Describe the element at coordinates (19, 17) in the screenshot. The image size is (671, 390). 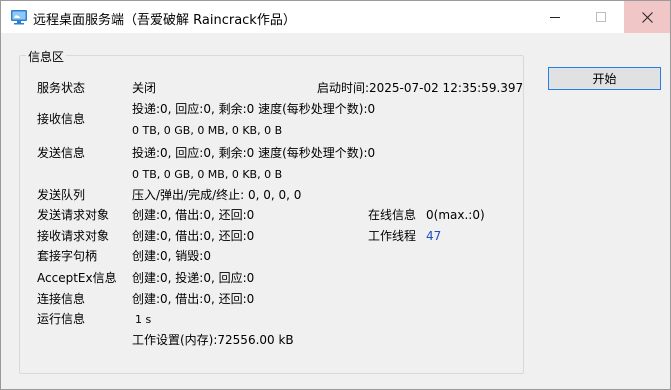
I see `remote-desktop-cloud-icon` at that location.